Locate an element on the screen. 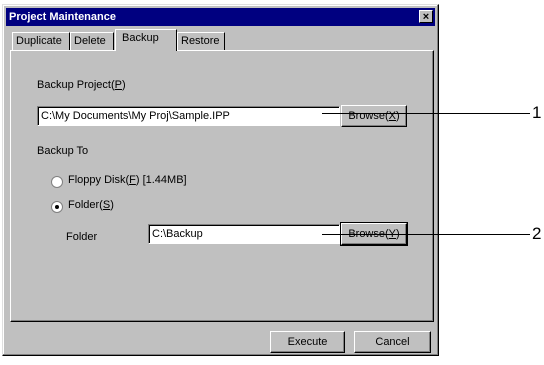  cancel-button: Cancel is located at coordinates (392, 342).